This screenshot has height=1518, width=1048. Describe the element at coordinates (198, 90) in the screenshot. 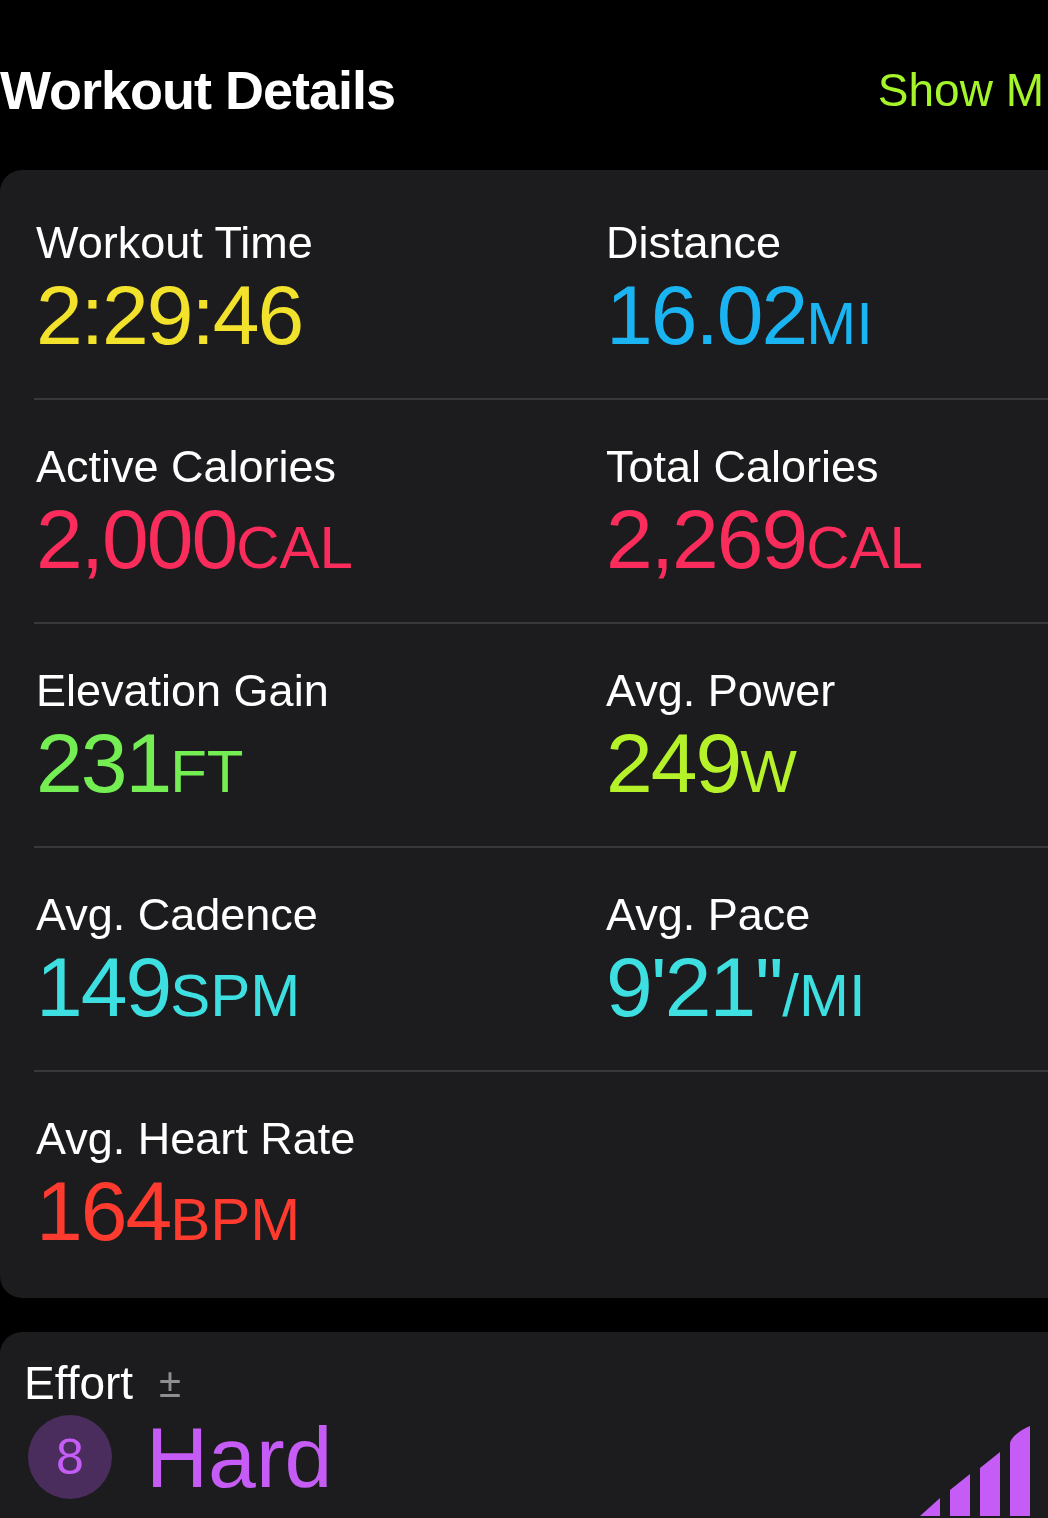

I see `page-title: Workout Details` at that location.